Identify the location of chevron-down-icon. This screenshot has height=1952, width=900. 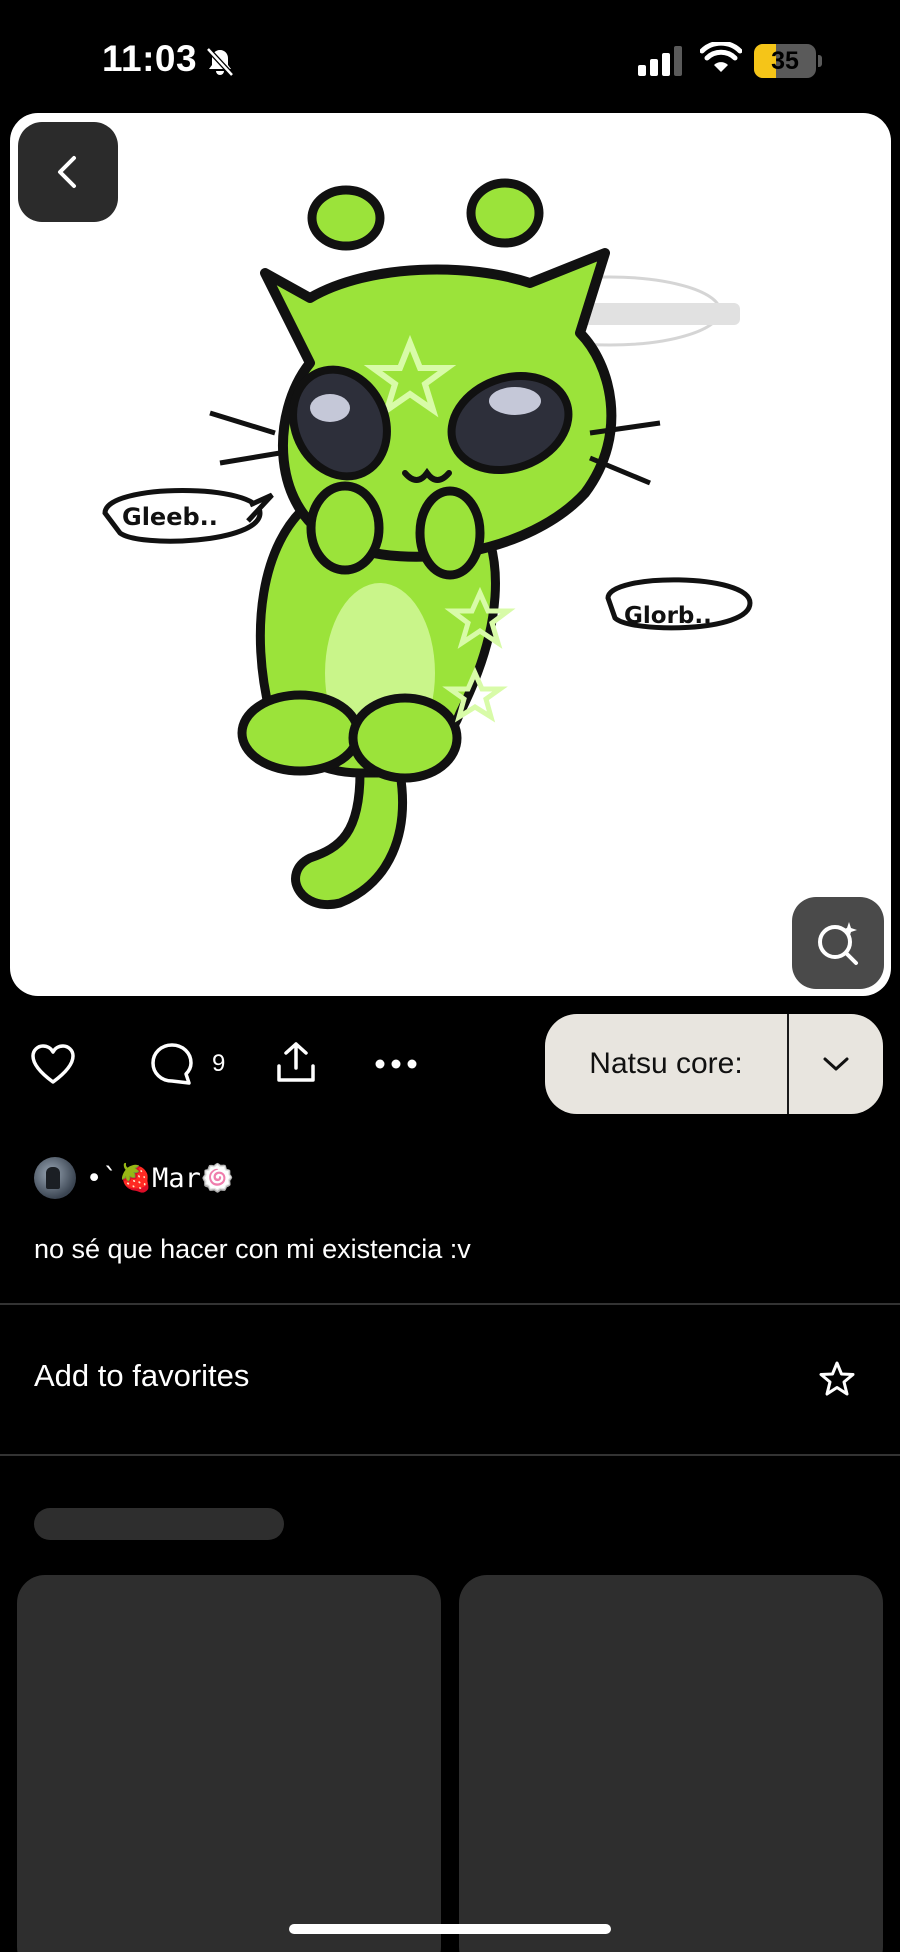
(836, 1064).